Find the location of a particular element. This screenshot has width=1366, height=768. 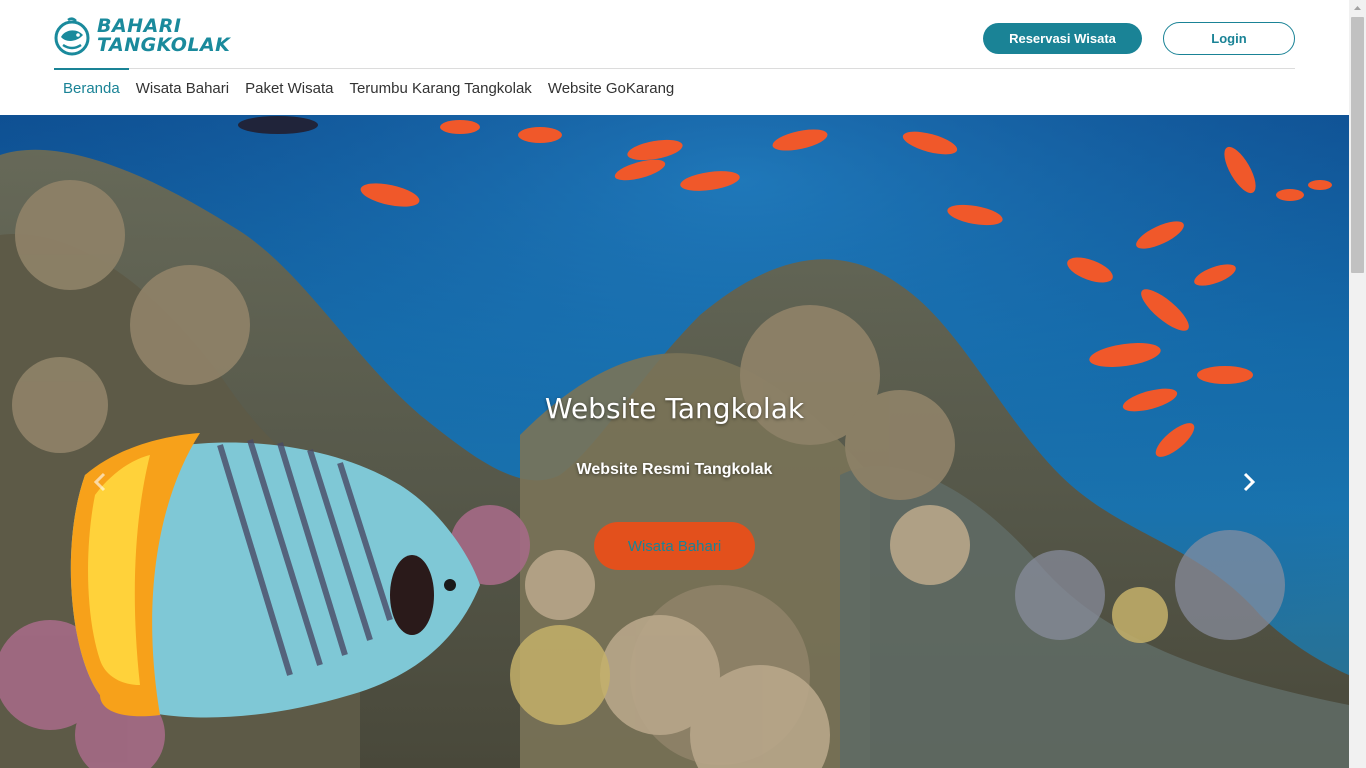

hero-cta-button: Wisata Bahari is located at coordinates (674, 546).